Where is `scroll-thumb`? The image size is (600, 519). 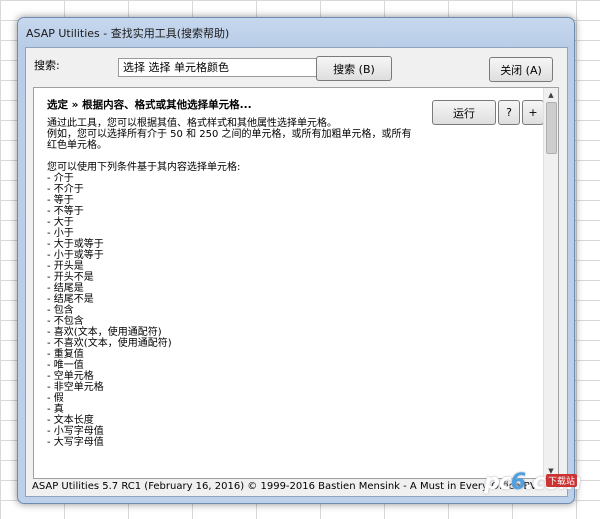 scroll-thumb is located at coordinates (551, 128).